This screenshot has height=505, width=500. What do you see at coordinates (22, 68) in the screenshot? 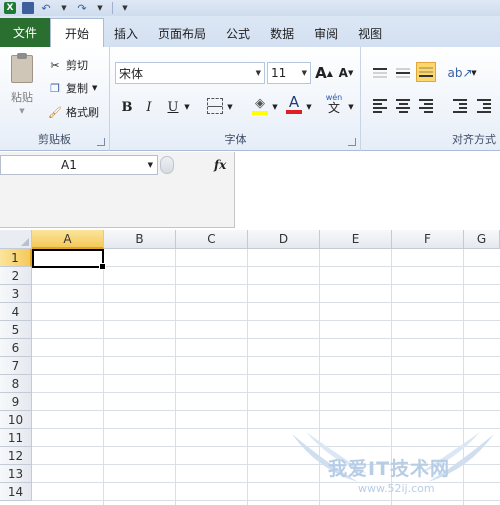
I see `paste-icon` at bounding box center [22, 68].